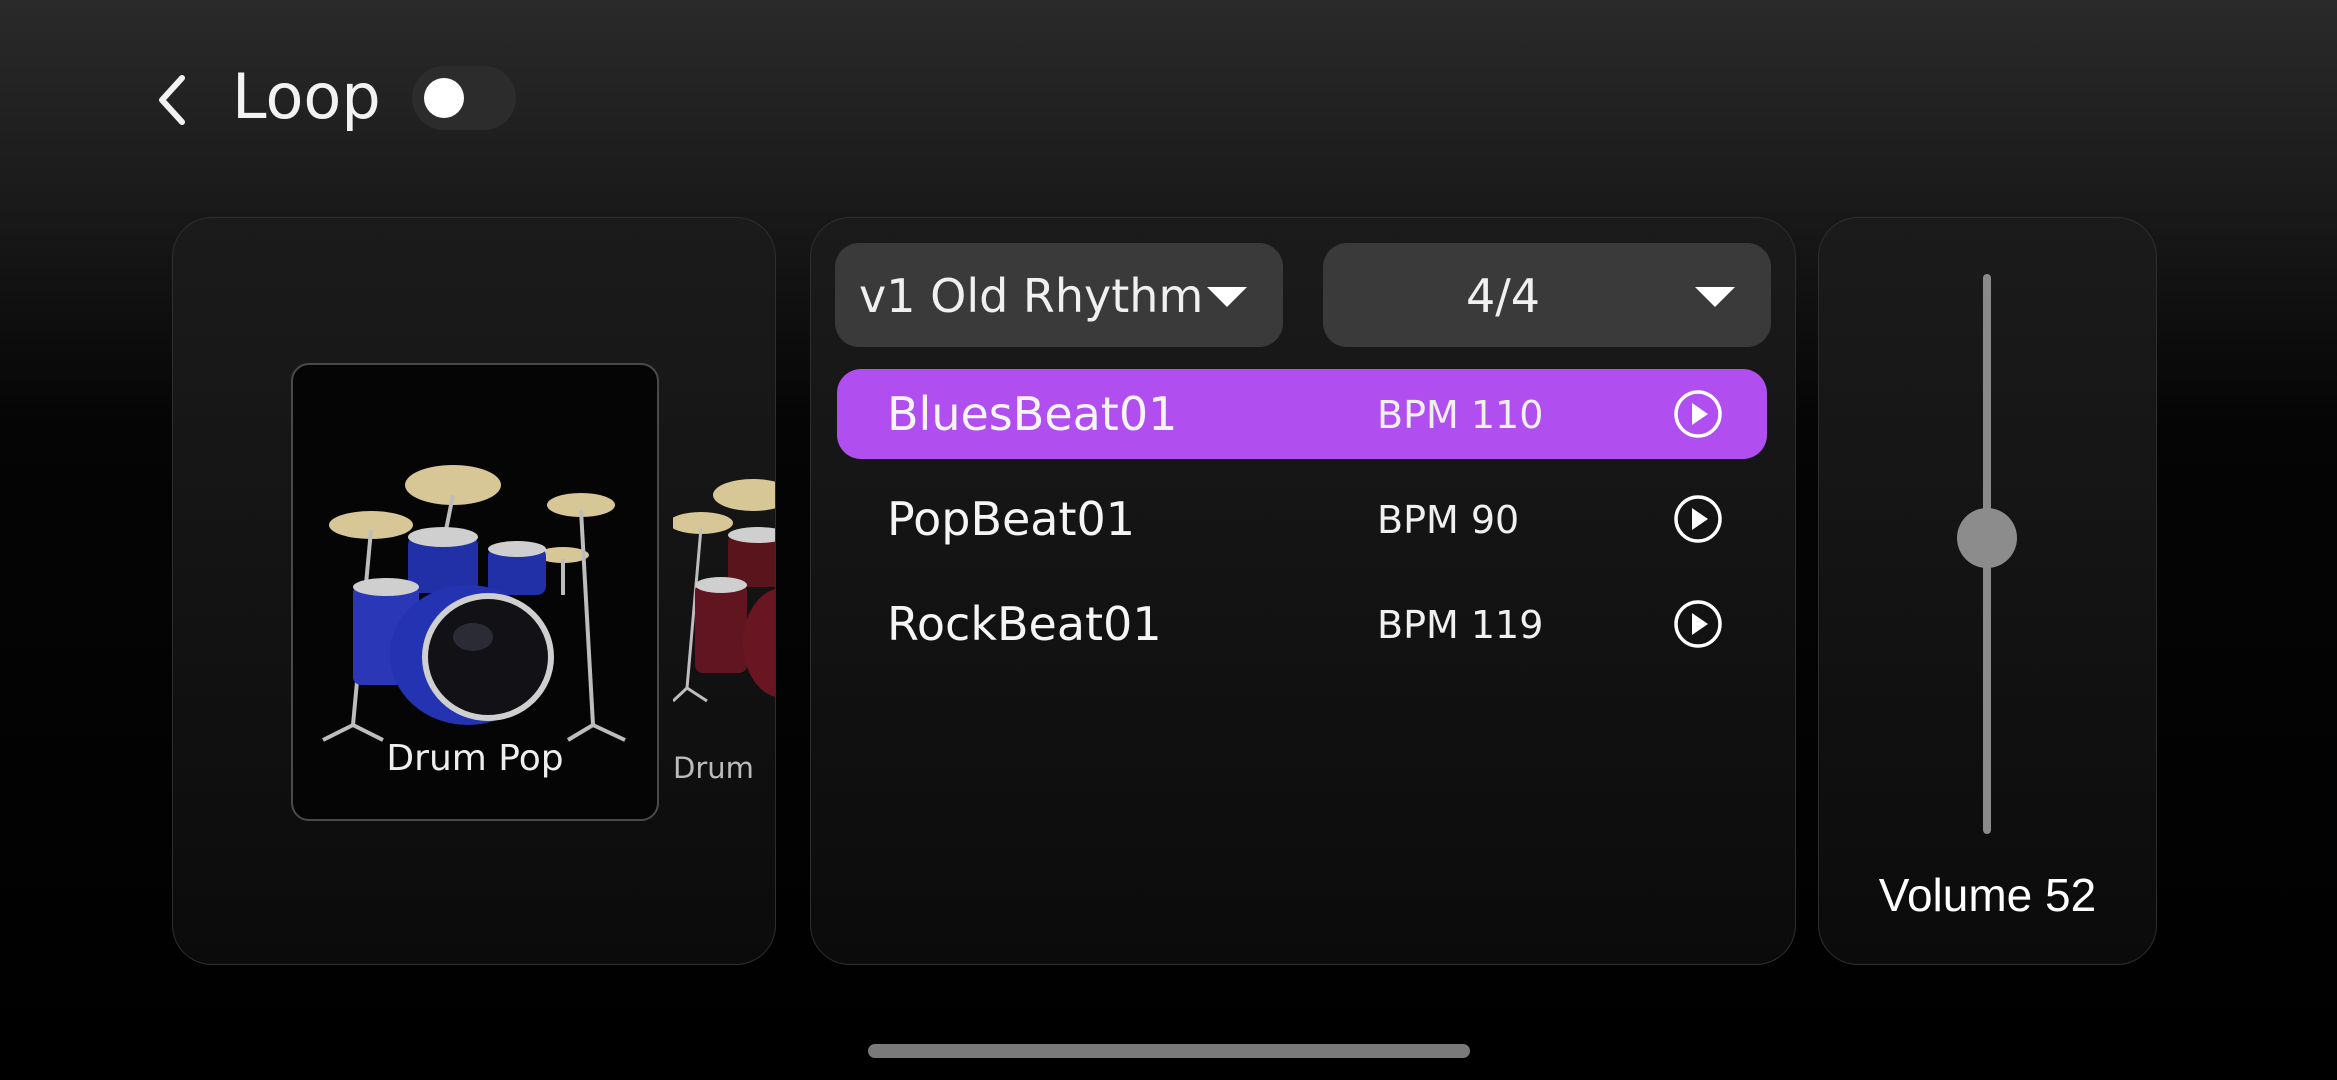  I want to click on volume-slider-handle, so click(1987, 538).